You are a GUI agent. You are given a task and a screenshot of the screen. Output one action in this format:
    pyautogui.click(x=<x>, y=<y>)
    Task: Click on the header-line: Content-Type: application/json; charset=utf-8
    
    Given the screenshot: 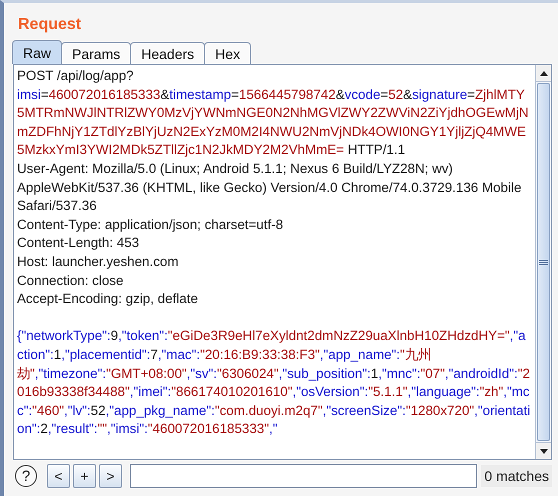 What is the action you would take?
    pyautogui.click(x=150, y=225)
    